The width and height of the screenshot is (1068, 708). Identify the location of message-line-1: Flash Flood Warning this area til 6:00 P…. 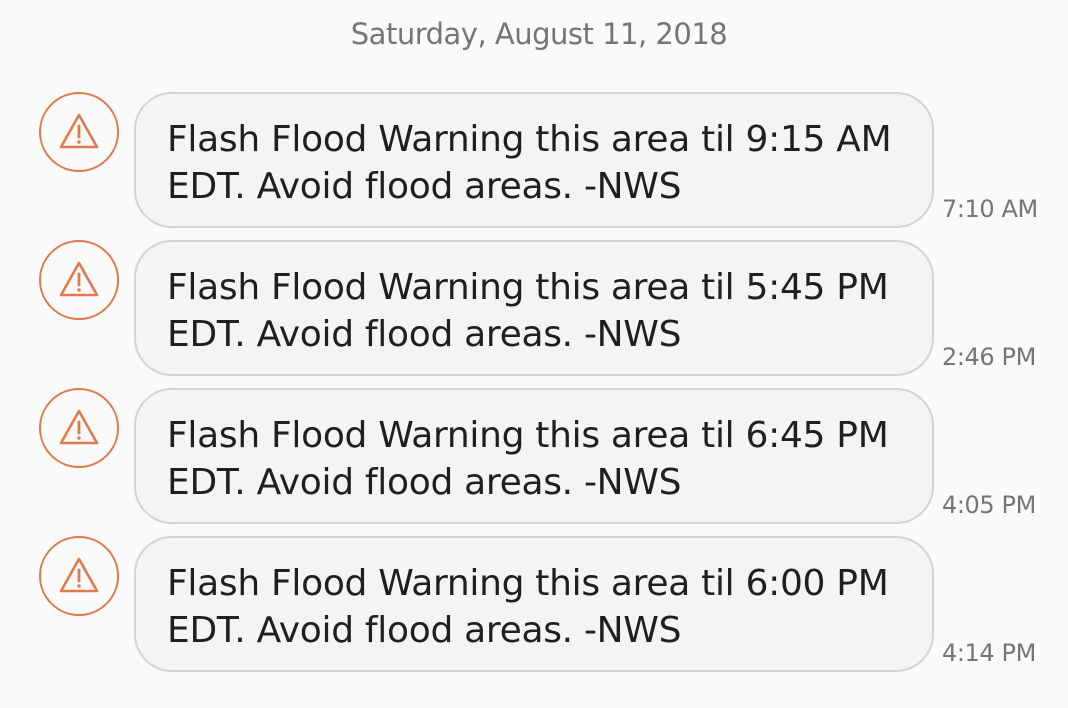
(528, 583).